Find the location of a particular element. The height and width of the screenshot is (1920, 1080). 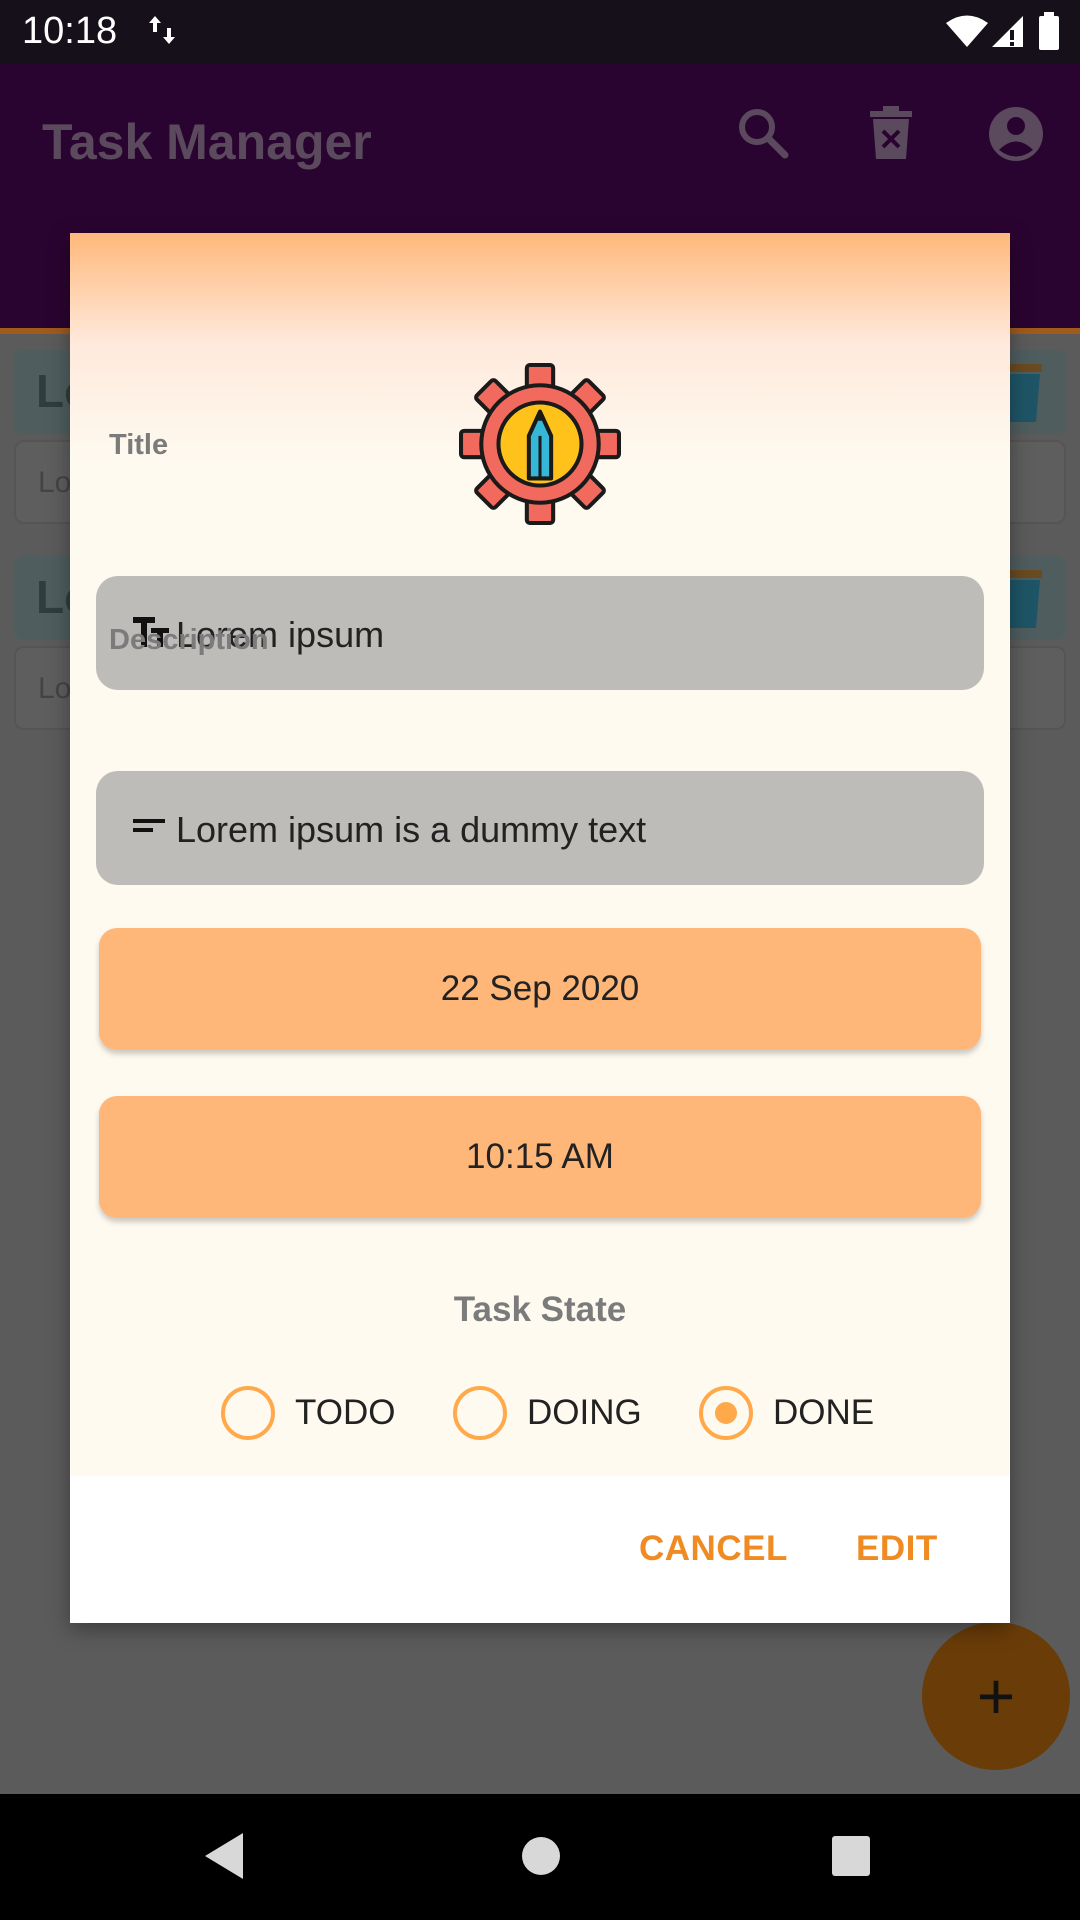

radio-checked-icon is located at coordinates (726, 1413).